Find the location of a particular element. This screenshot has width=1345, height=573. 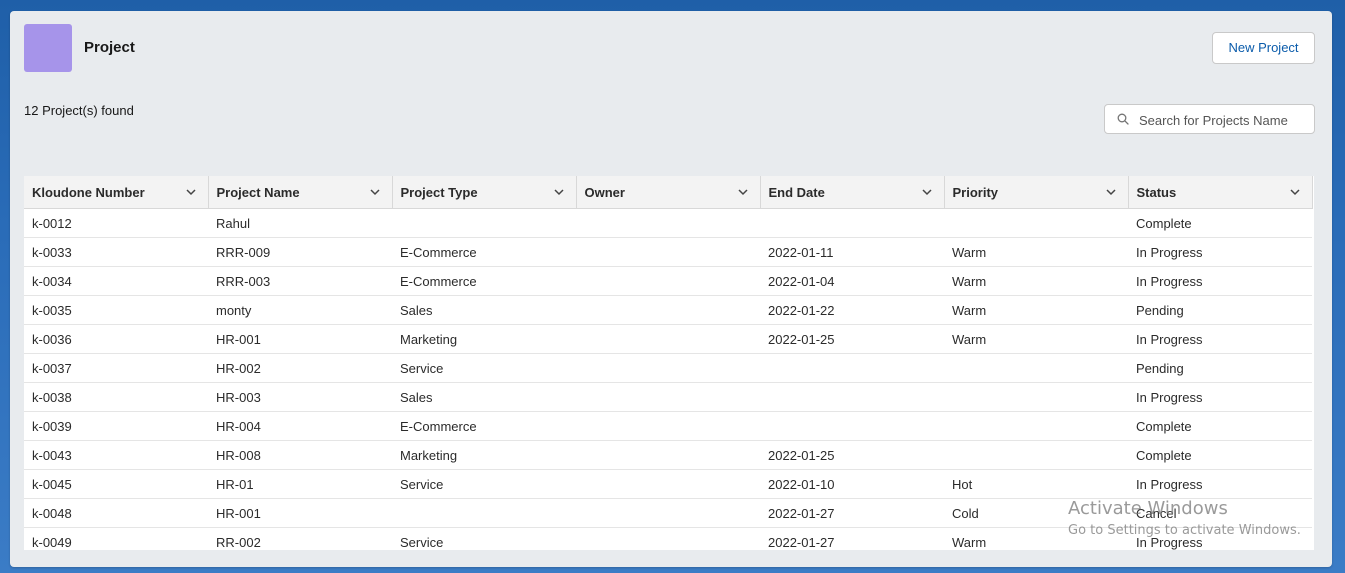

table-cell: k-0045 is located at coordinates (116, 484).